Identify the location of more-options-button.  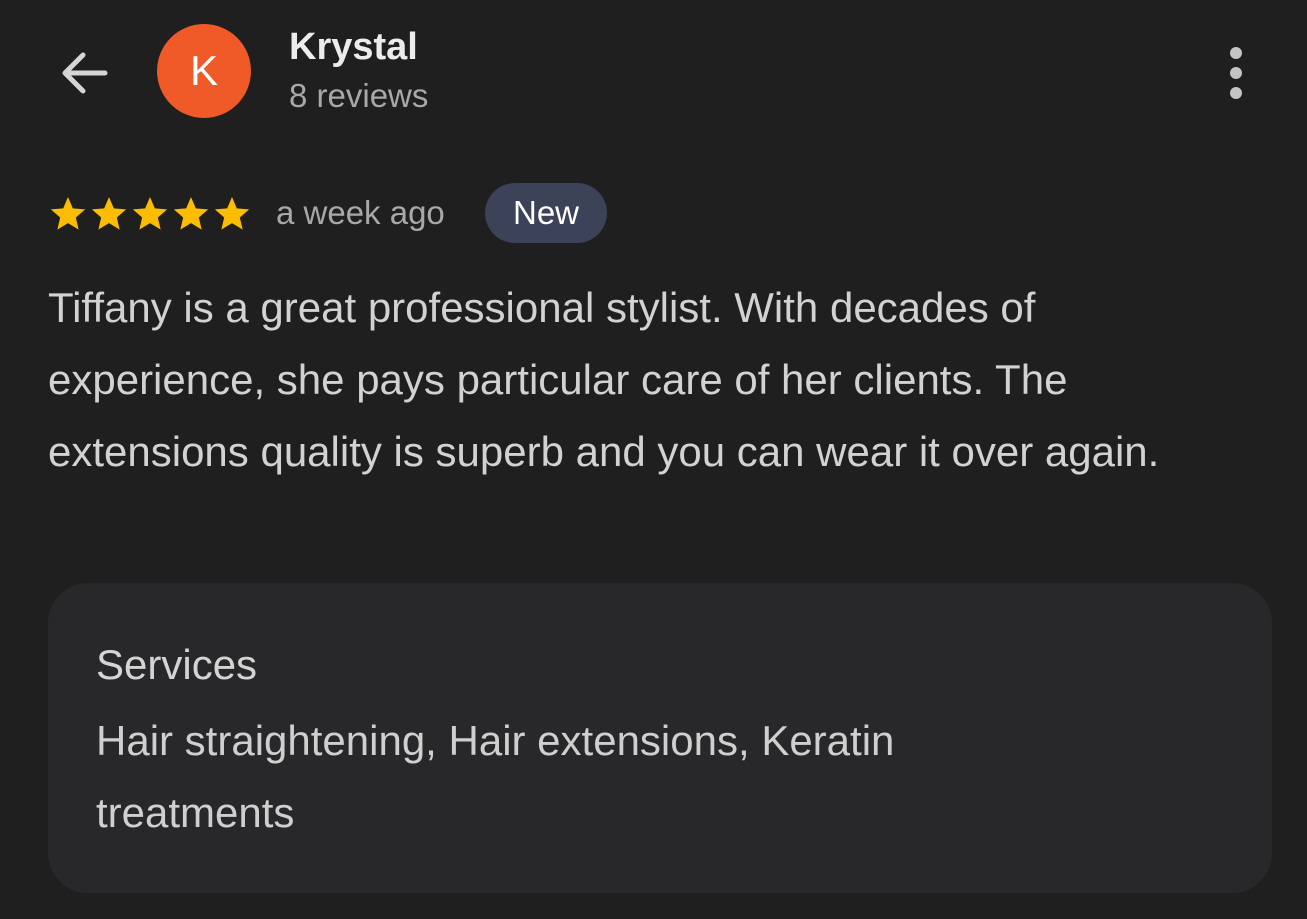
(1236, 73).